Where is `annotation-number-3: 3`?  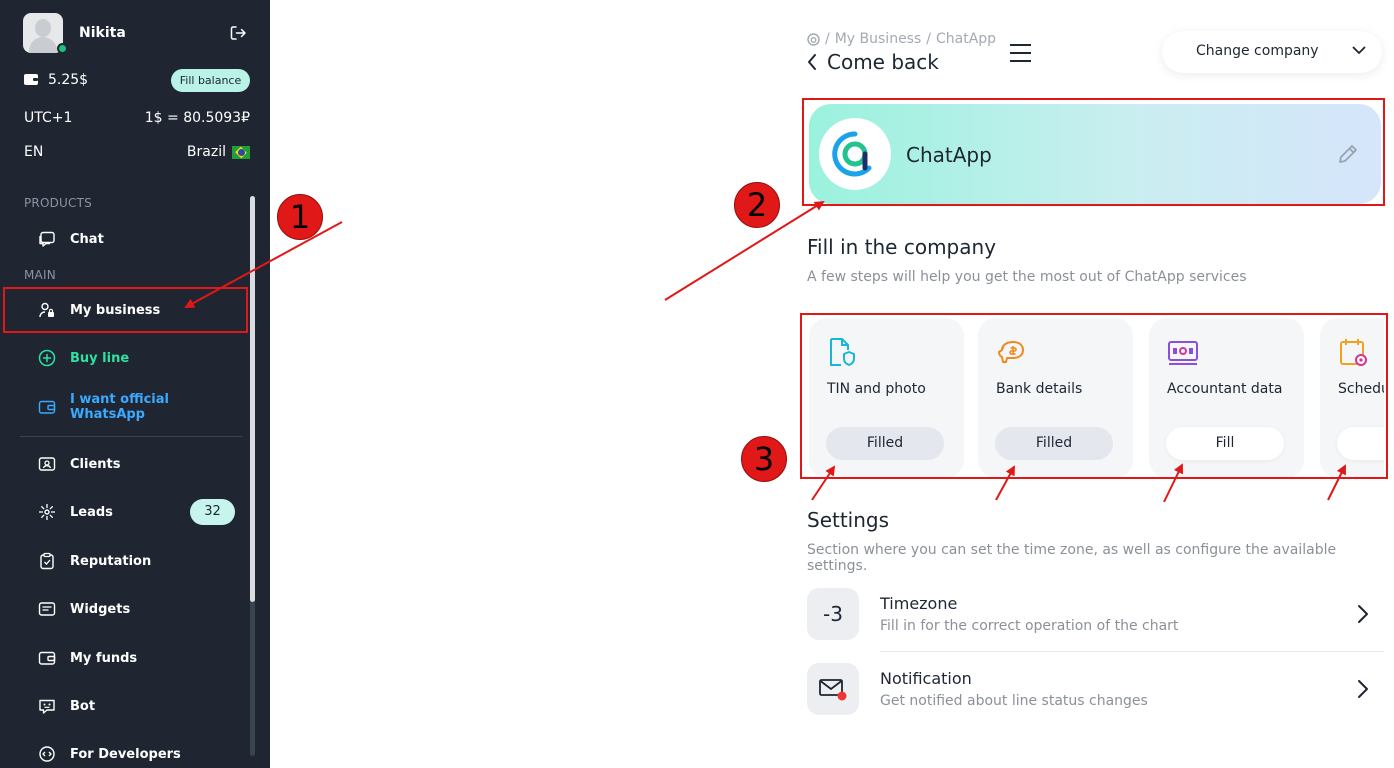 annotation-number-3: 3 is located at coordinates (764, 459).